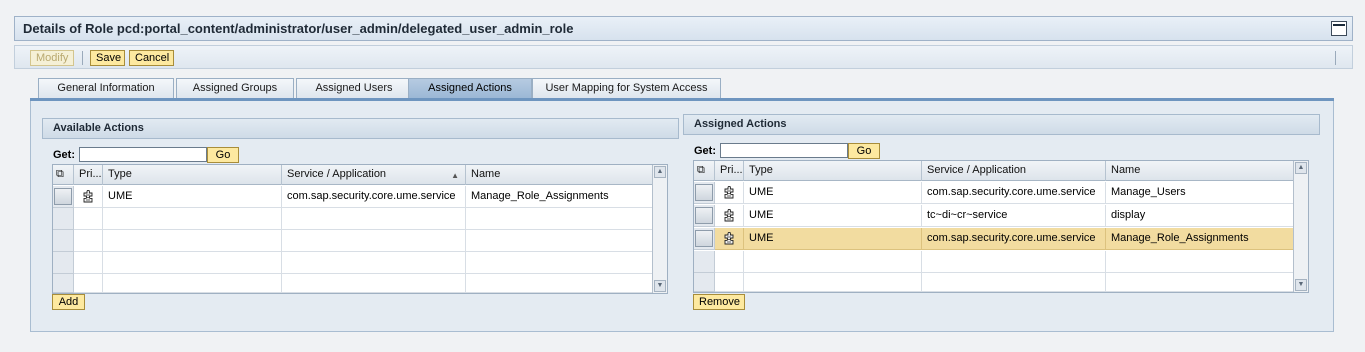 This screenshot has width=1365, height=352. What do you see at coordinates (864, 151) in the screenshot?
I see `assigned-go-button: Go` at bounding box center [864, 151].